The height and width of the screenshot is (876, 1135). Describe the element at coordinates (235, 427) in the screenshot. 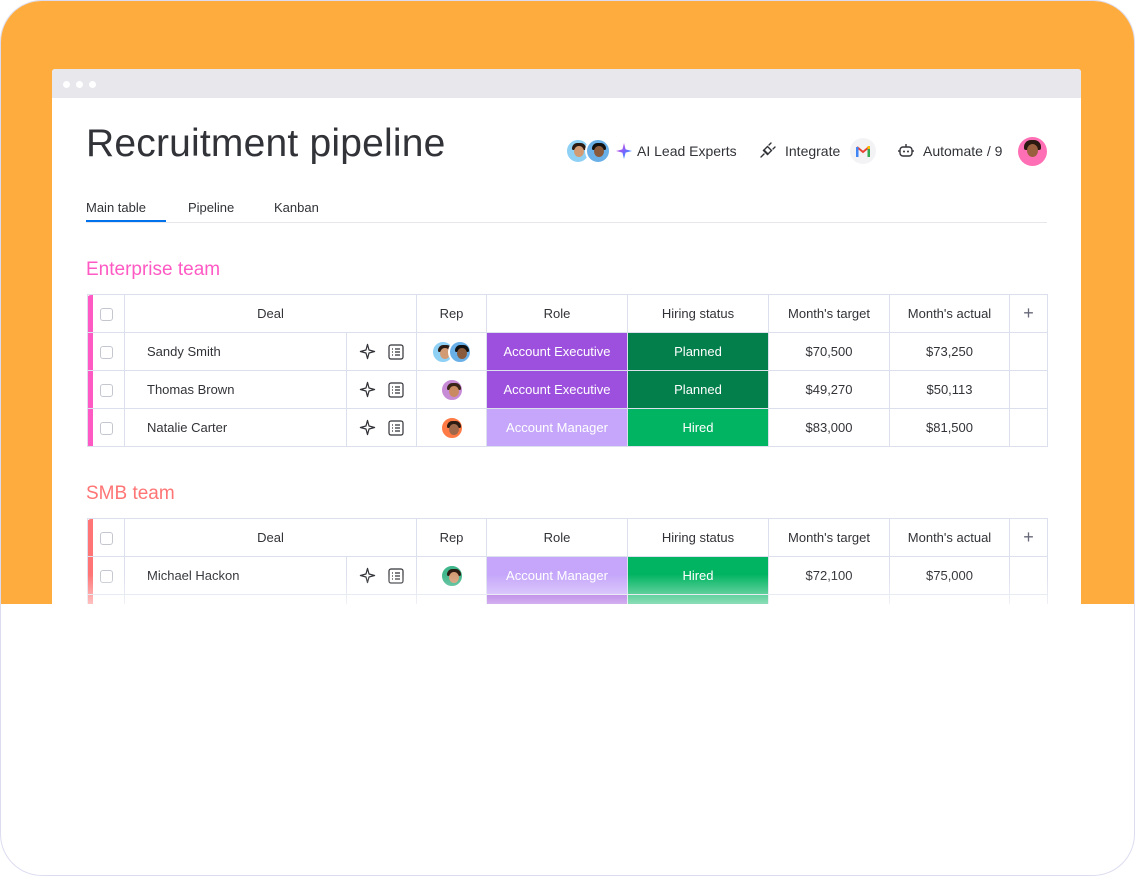

I see `deal-name: Natalie Carter` at that location.